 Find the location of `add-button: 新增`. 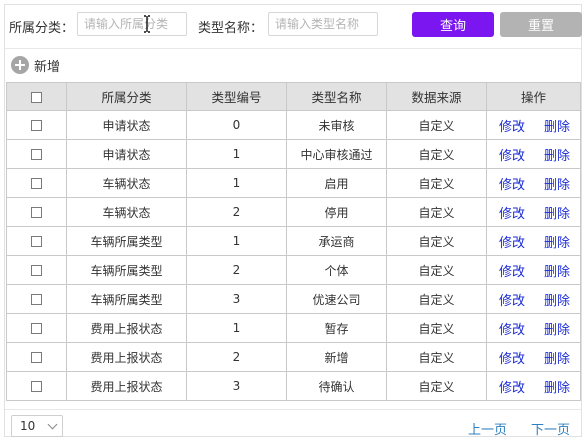

add-button: 新增 is located at coordinates (35, 65).